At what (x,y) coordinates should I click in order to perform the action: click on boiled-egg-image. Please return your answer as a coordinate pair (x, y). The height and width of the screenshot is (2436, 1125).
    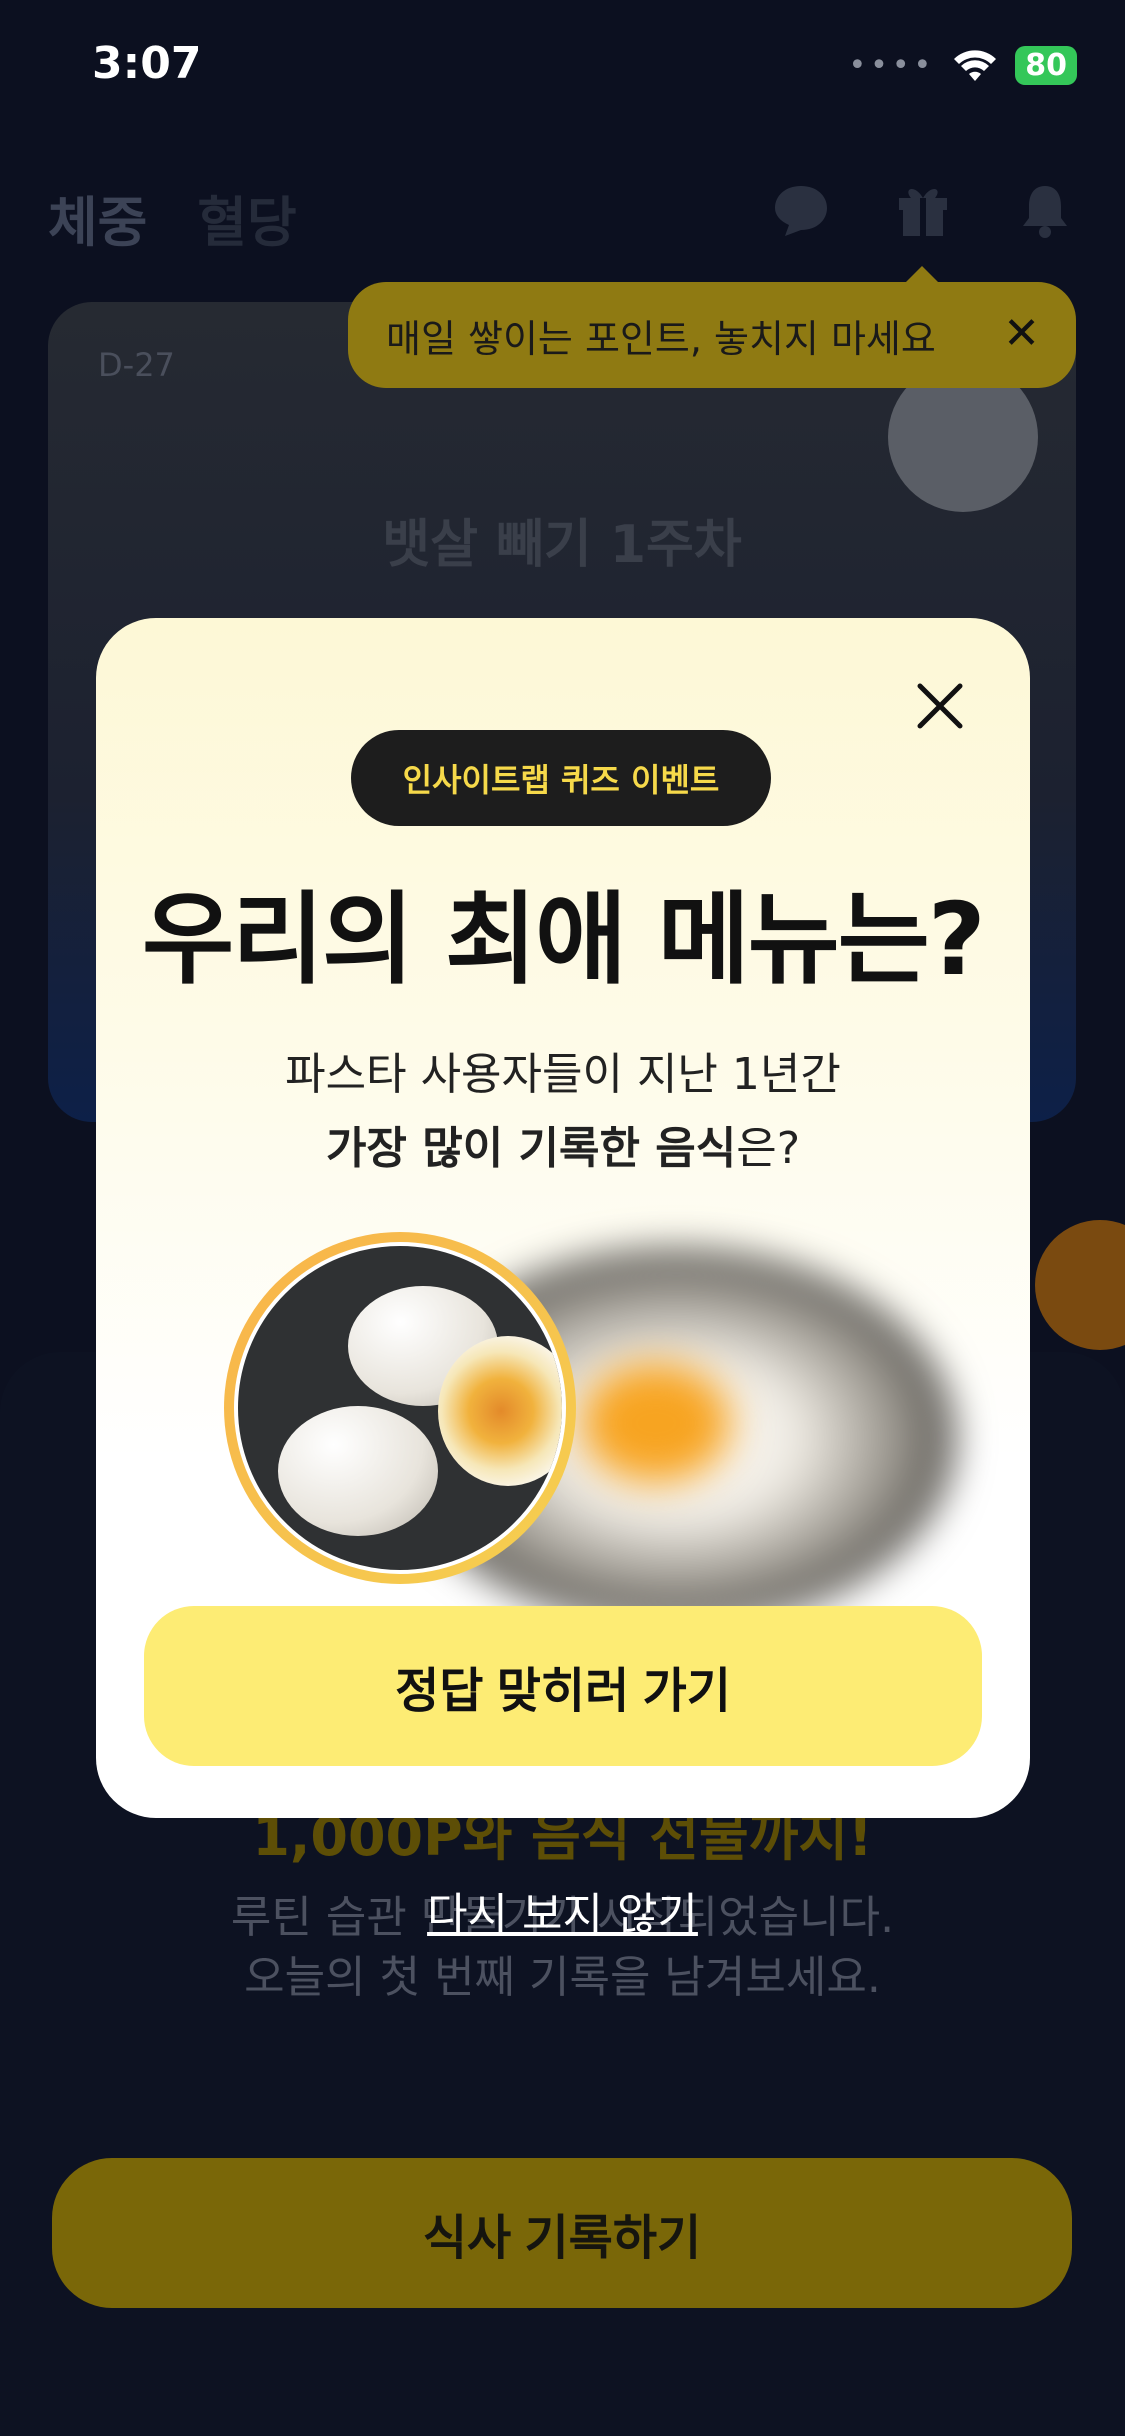
    Looking at the image, I should click on (400, 1408).